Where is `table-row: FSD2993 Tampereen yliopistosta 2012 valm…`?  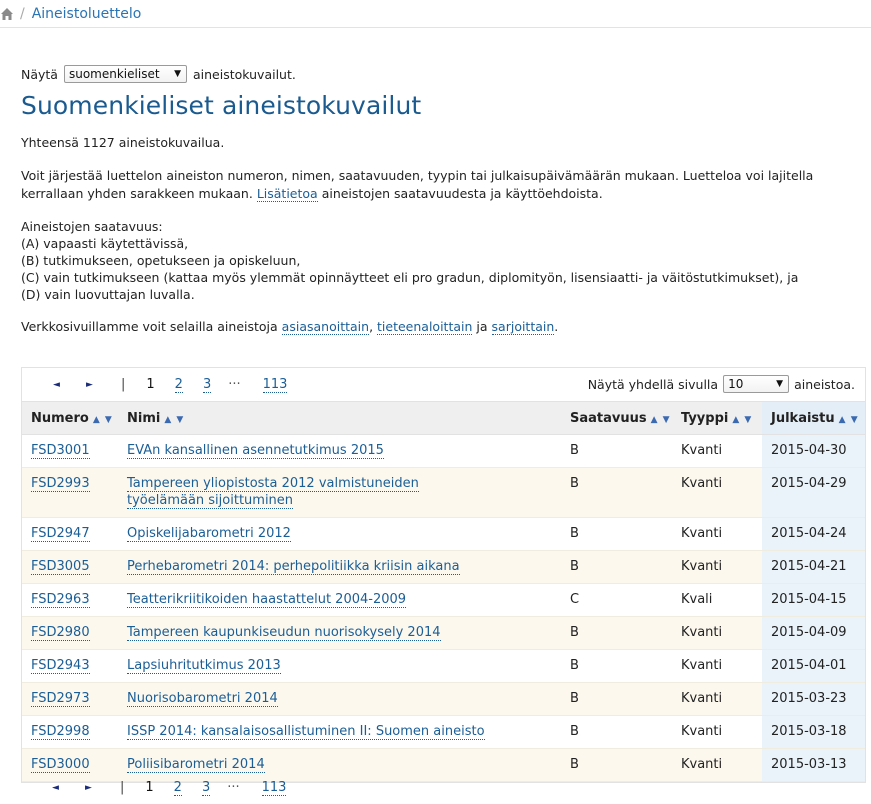
table-row: FSD2993 Tampereen yliopistosta 2012 valm… is located at coordinates (443, 492).